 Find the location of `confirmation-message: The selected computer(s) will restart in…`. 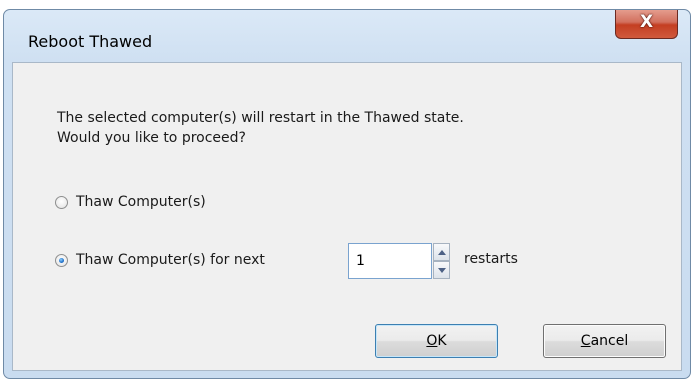

confirmation-message: The selected computer(s) will restart in… is located at coordinates (260, 128).